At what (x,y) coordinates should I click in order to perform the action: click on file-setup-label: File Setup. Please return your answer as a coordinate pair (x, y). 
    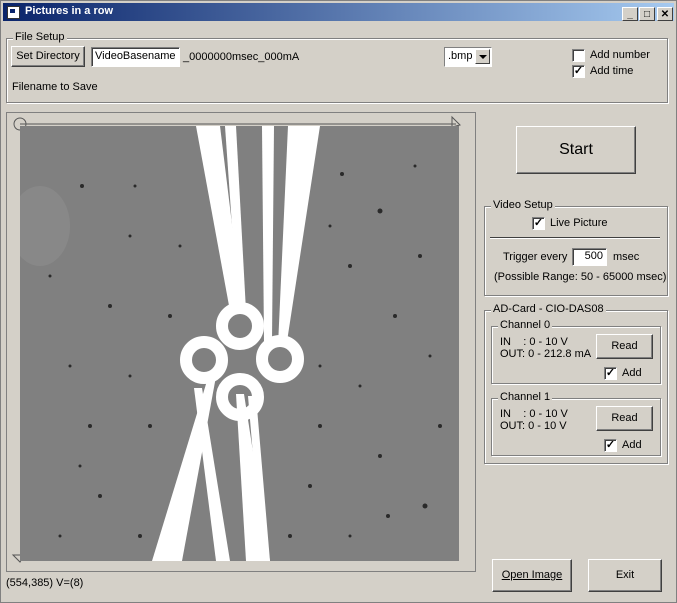
    Looking at the image, I should click on (40, 37).